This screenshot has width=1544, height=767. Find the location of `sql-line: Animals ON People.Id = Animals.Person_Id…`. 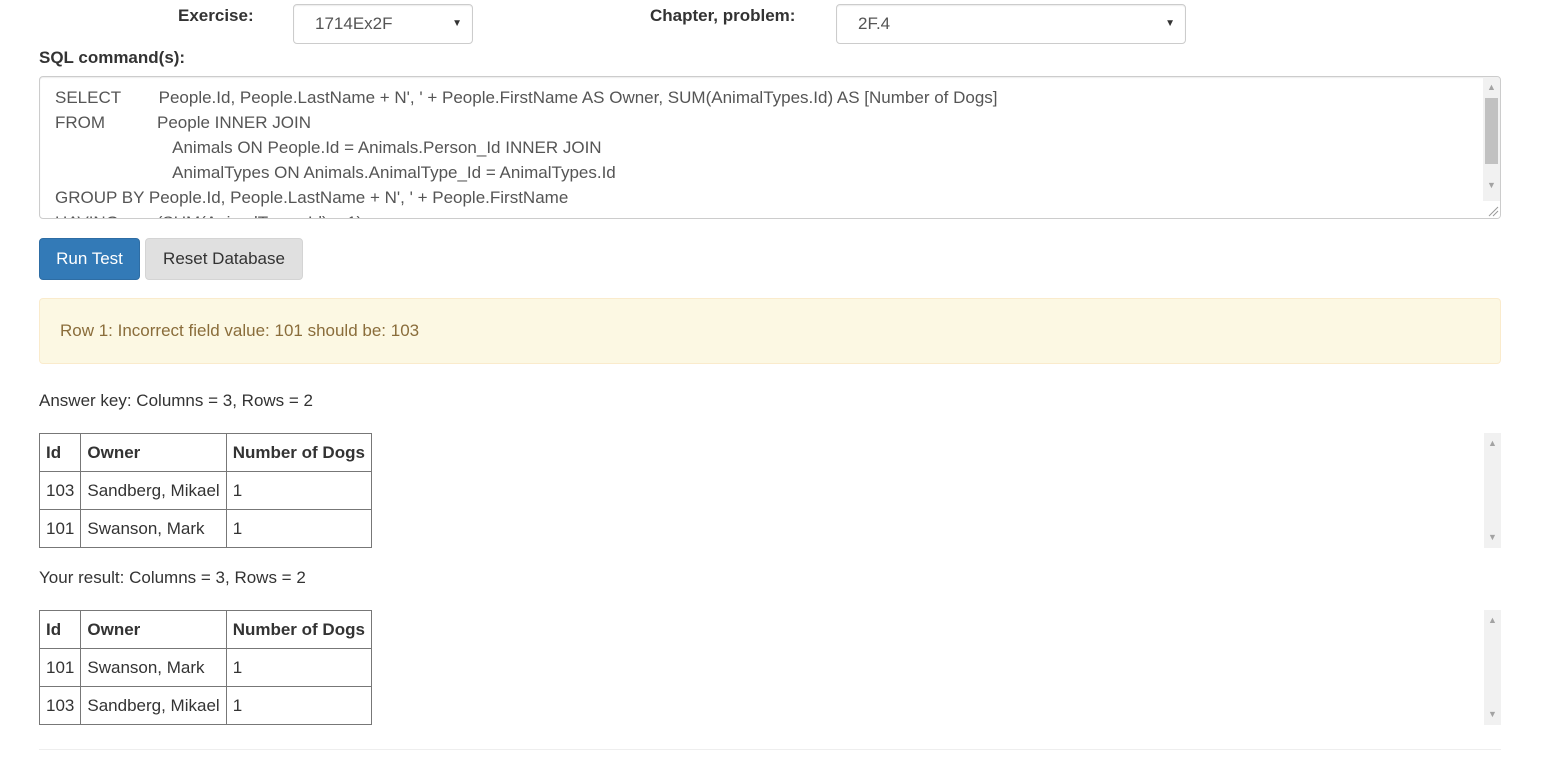

sql-line: Animals ON People.Id = Animals.Person_Id… is located at coordinates (328, 147).